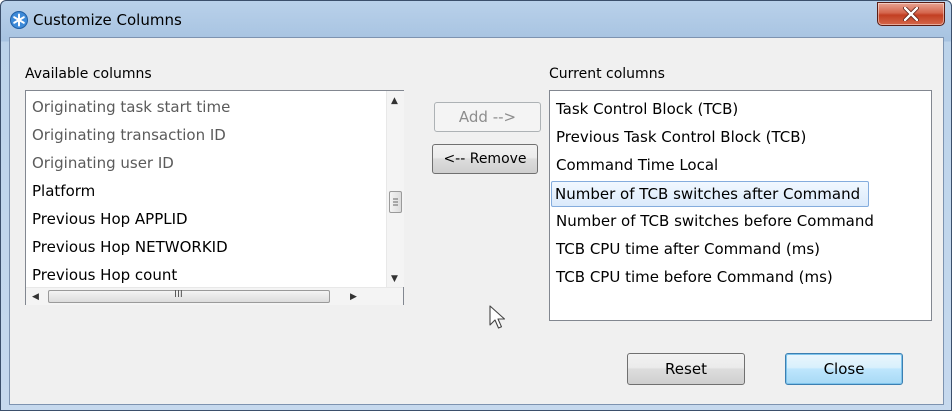 The width and height of the screenshot is (952, 411). Describe the element at coordinates (394, 279) in the screenshot. I see `scroll-down-icon: ▼` at that location.